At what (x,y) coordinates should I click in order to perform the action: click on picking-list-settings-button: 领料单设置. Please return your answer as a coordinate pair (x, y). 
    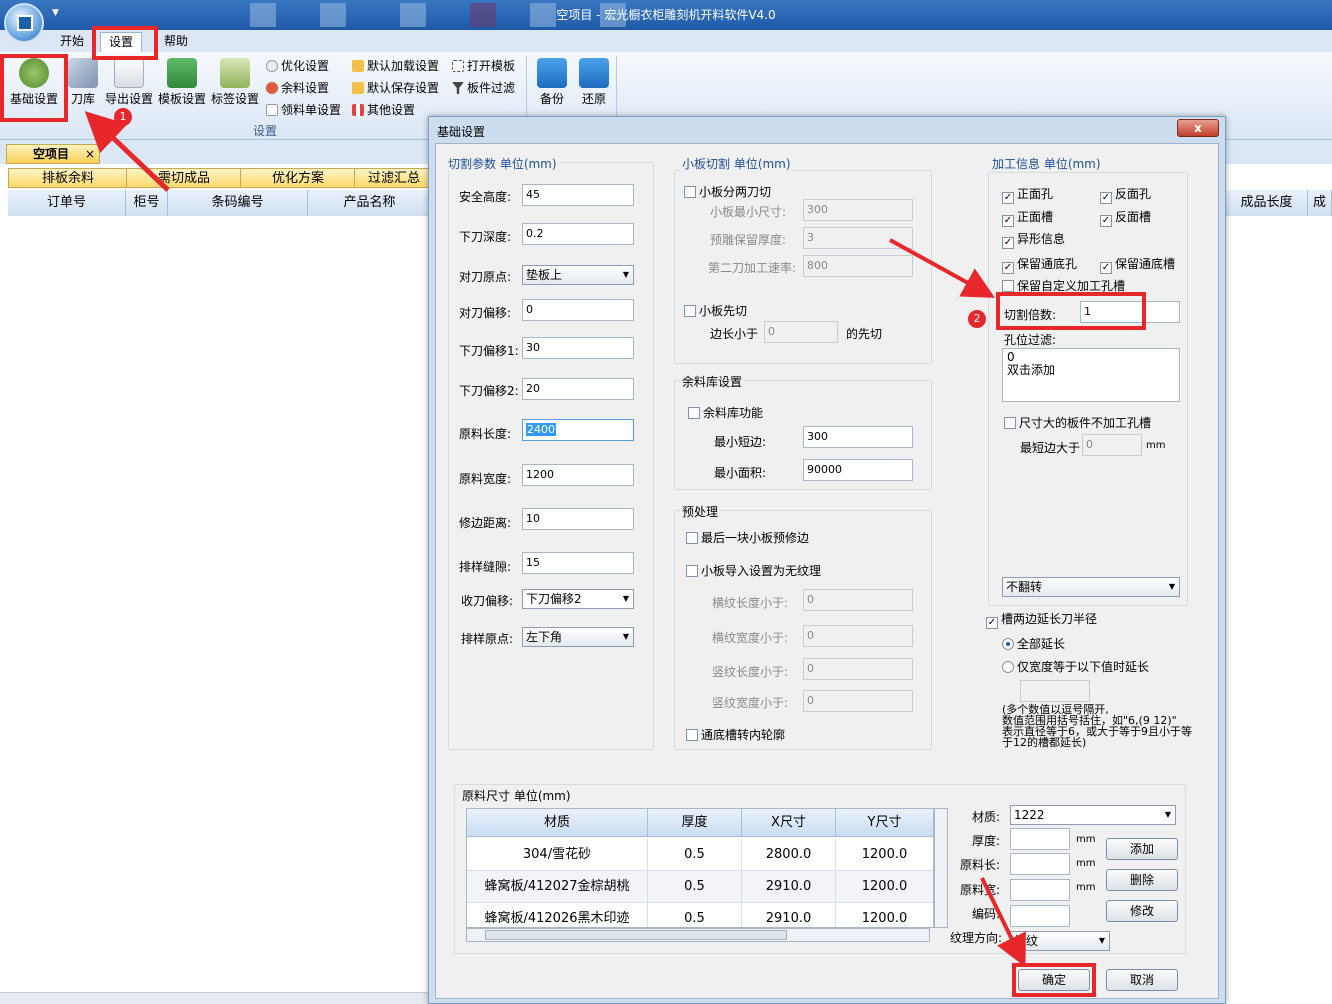
    Looking at the image, I should click on (303, 110).